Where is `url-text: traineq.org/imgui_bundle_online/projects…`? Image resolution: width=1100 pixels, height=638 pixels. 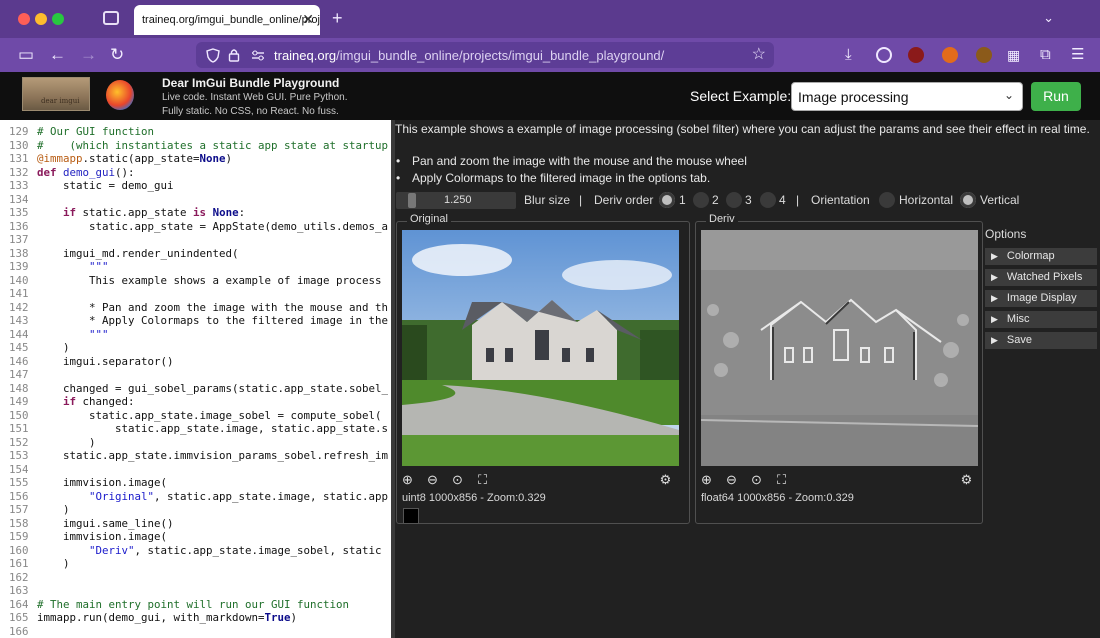 url-text: traineq.org/imgui_bundle_online/projects… is located at coordinates (469, 55).